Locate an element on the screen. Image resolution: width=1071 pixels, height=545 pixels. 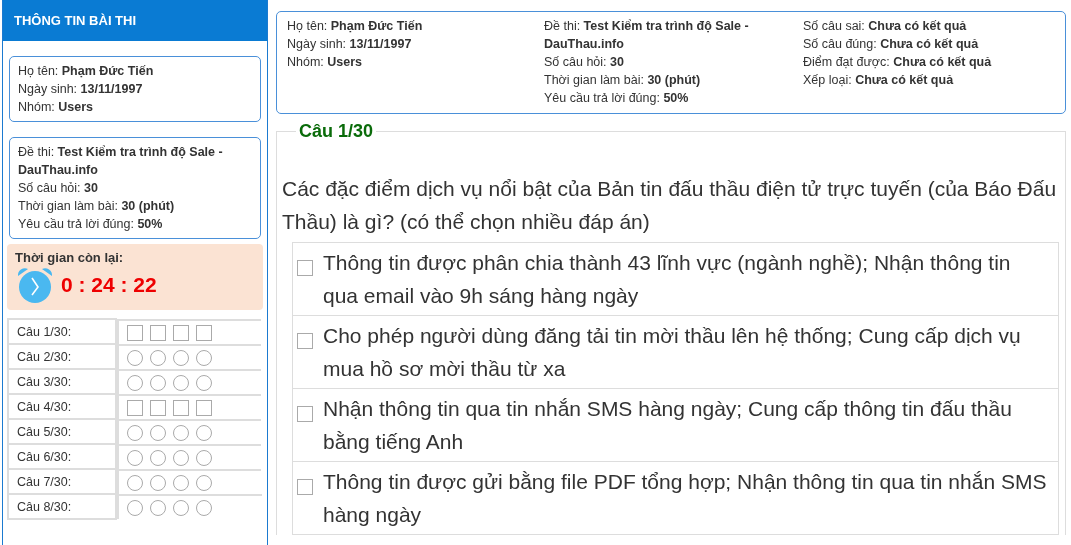
question-link: Câu 2/30: is located at coordinates (62, 356).